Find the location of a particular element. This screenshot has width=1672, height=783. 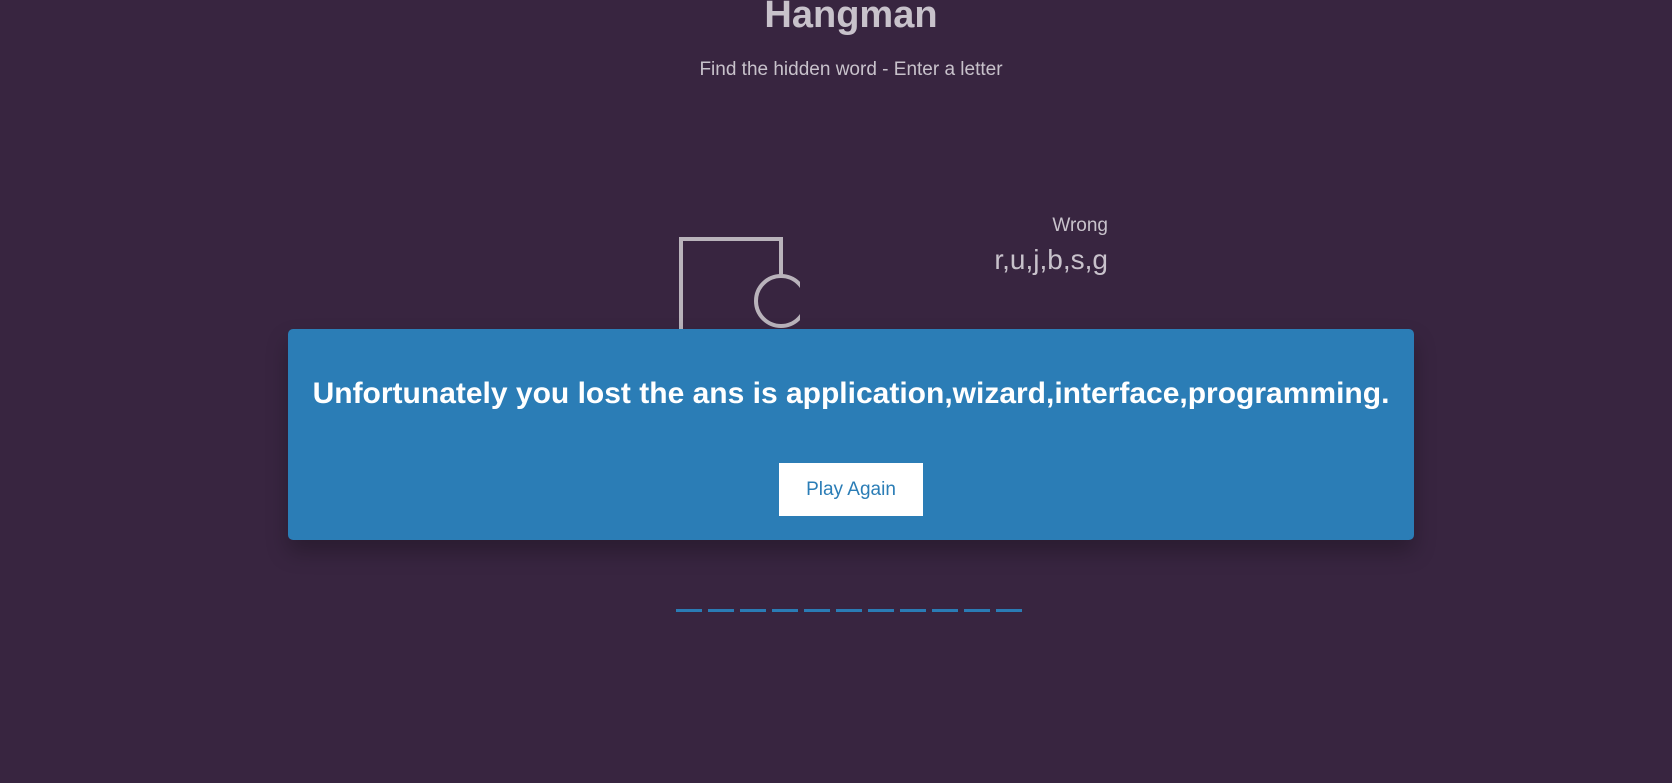

page-subtitle: Find the hidden word - Enter a letter is located at coordinates (851, 69).